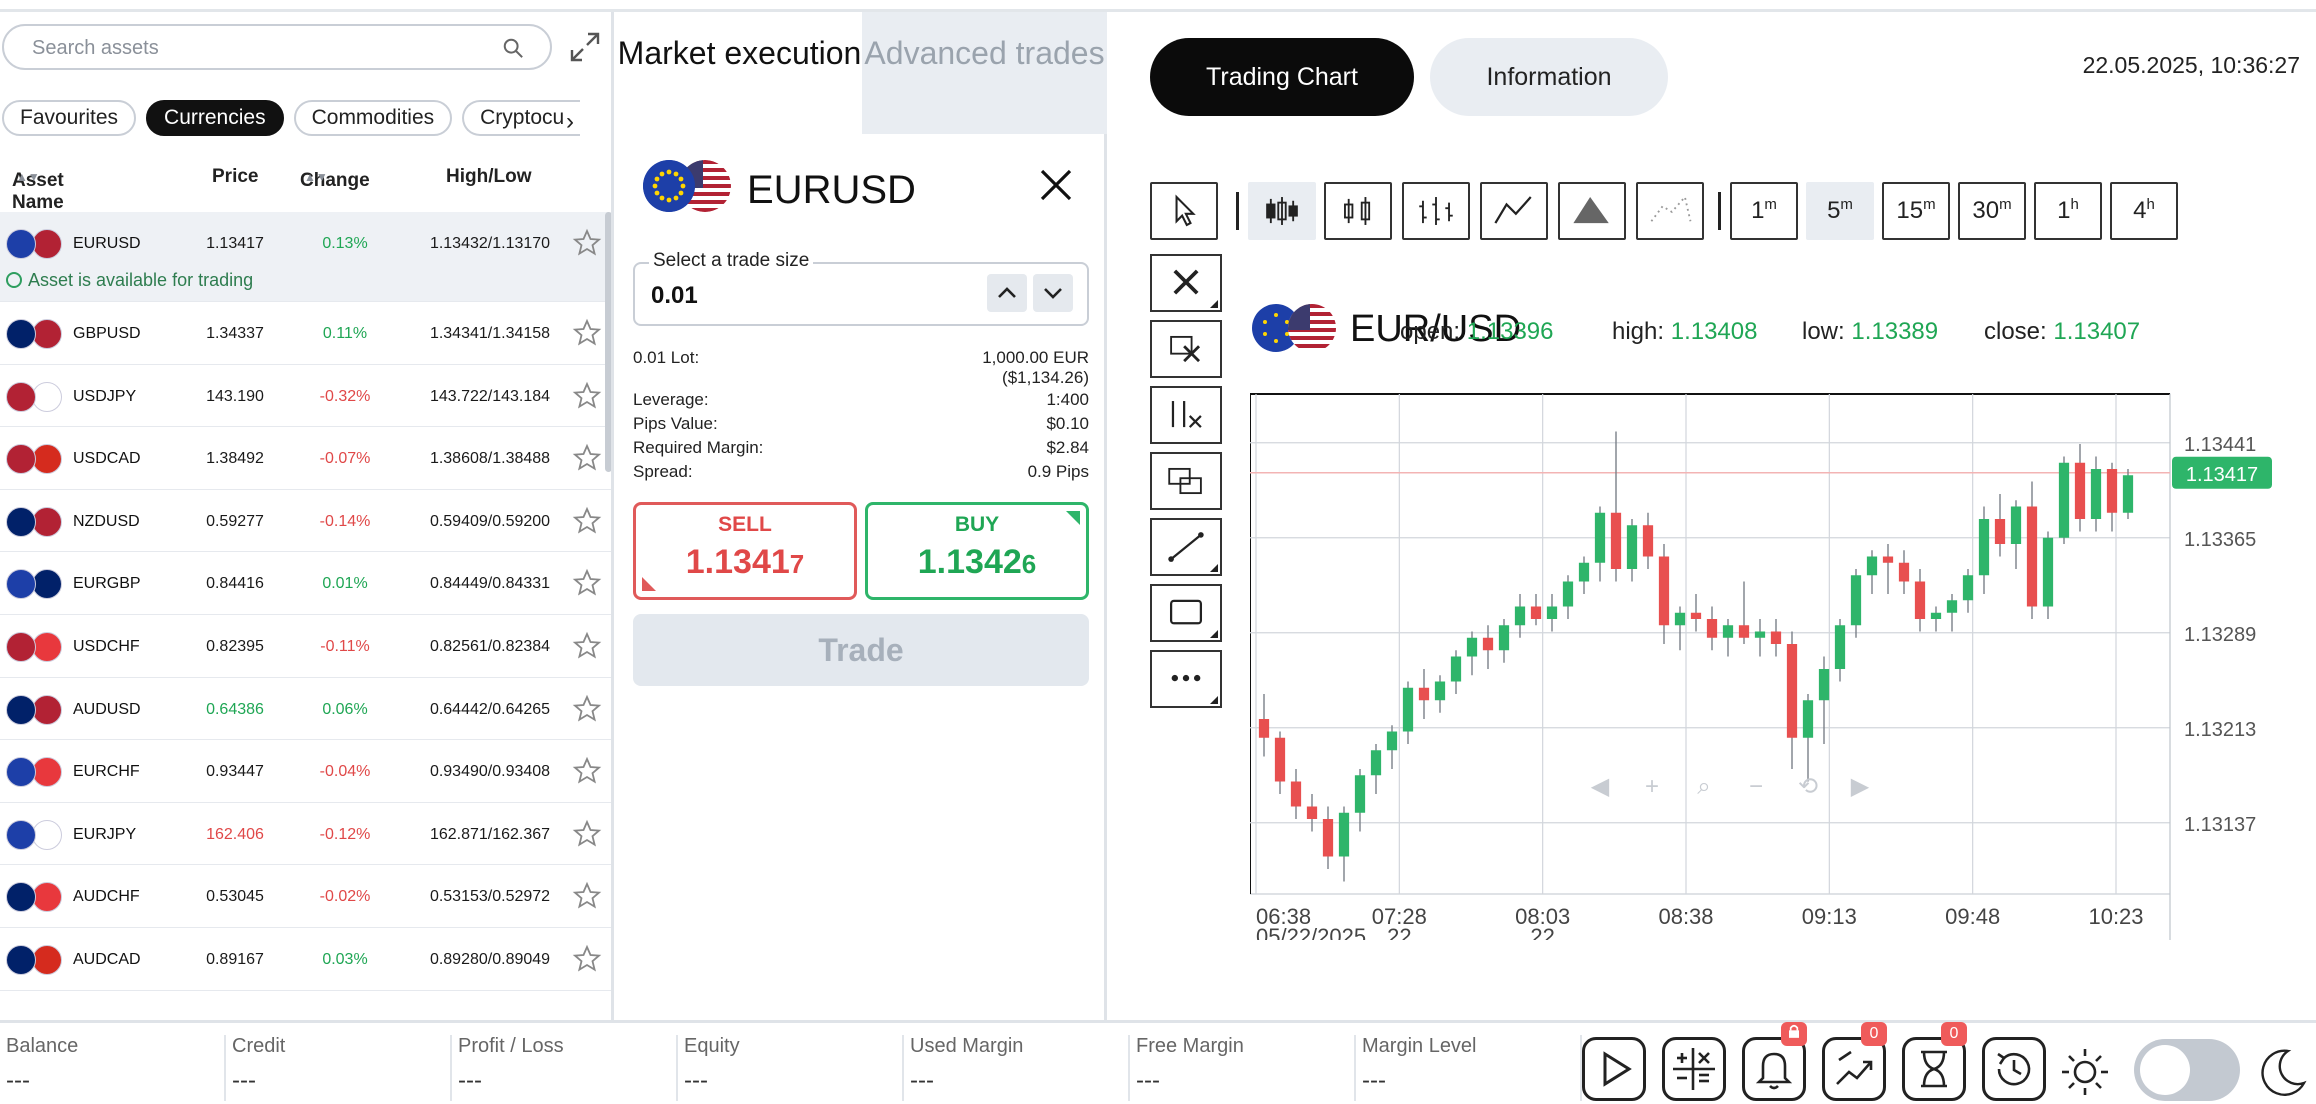 The width and height of the screenshot is (2316, 1104). I want to click on autotrade-button, so click(1614, 1069).